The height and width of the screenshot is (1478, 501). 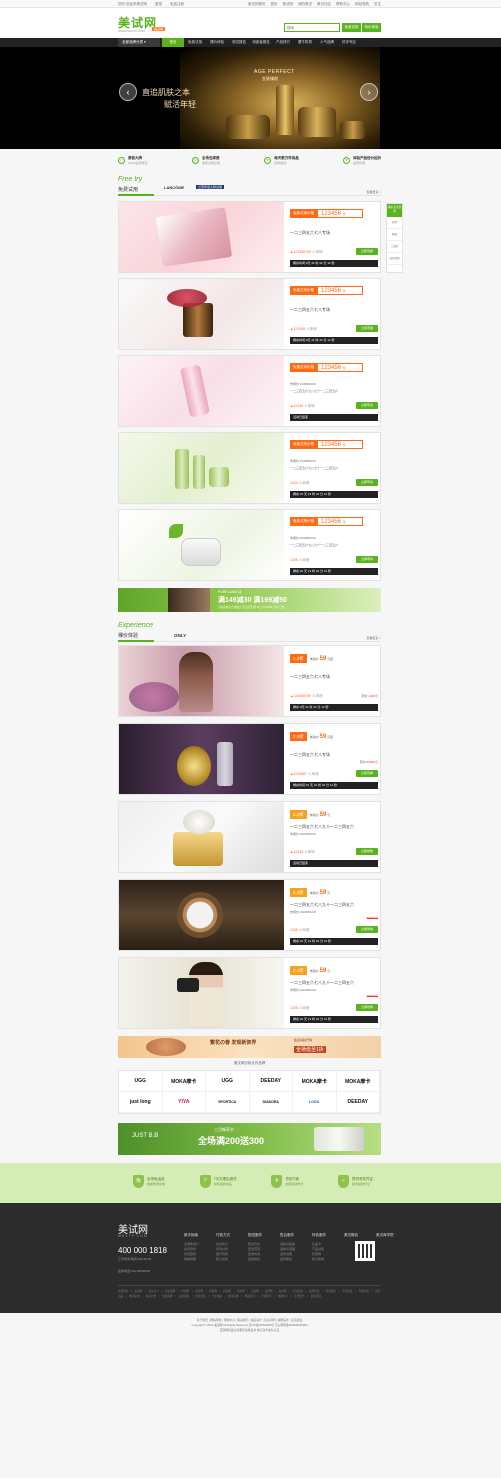 I want to click on nav-item: 产品排行, so click(x=283, y=42).